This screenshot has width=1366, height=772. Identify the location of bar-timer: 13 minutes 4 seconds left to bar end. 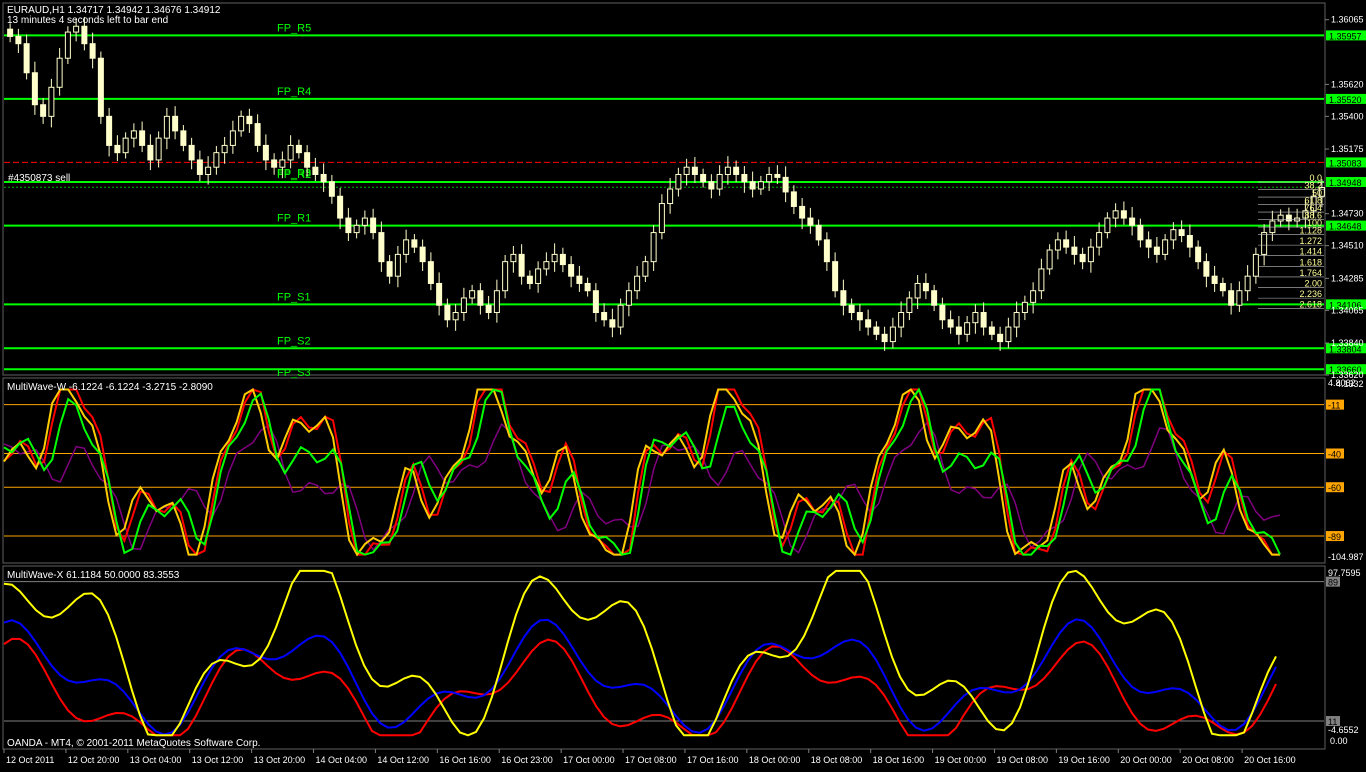
(87, 20).